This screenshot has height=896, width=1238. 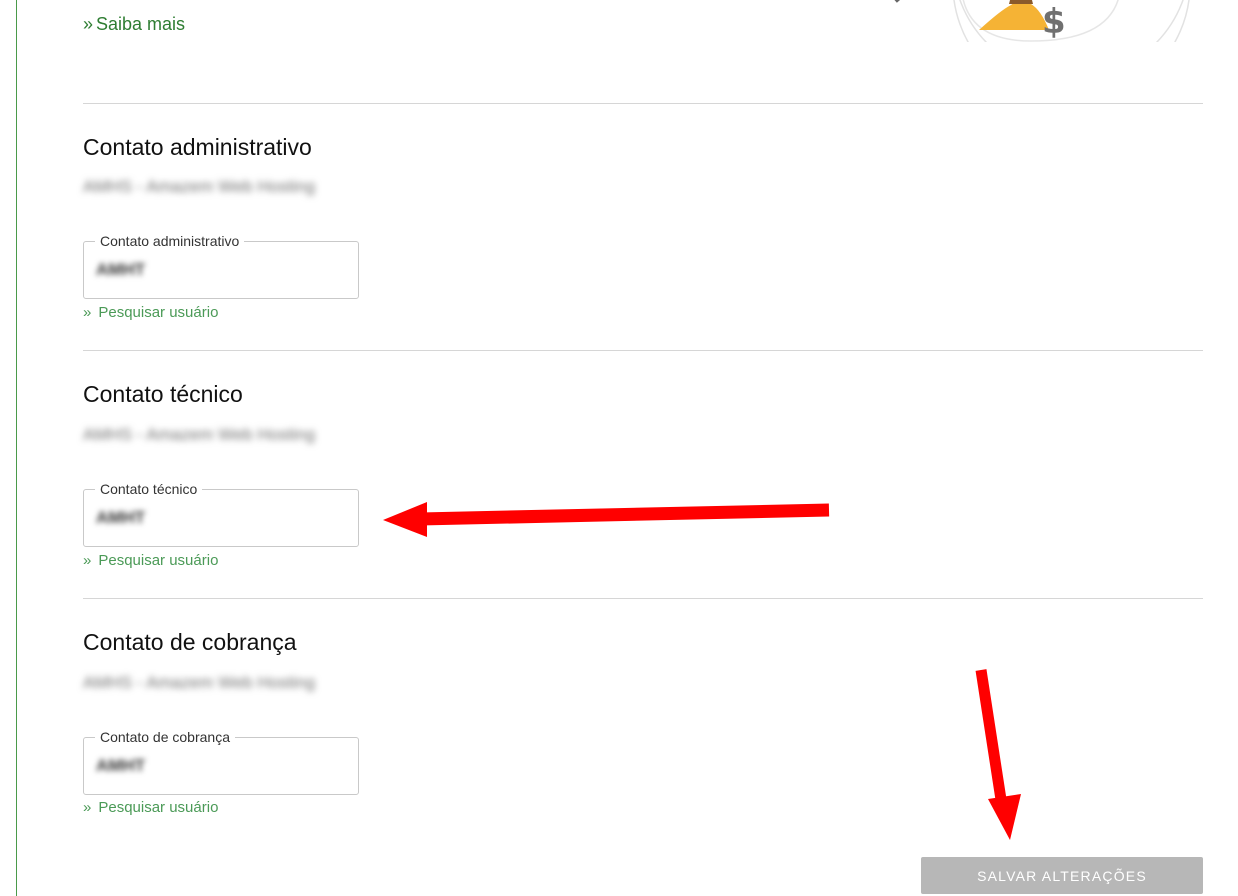 I want to click on down-pointing-arrow-icon, so click(x=998, y=754).